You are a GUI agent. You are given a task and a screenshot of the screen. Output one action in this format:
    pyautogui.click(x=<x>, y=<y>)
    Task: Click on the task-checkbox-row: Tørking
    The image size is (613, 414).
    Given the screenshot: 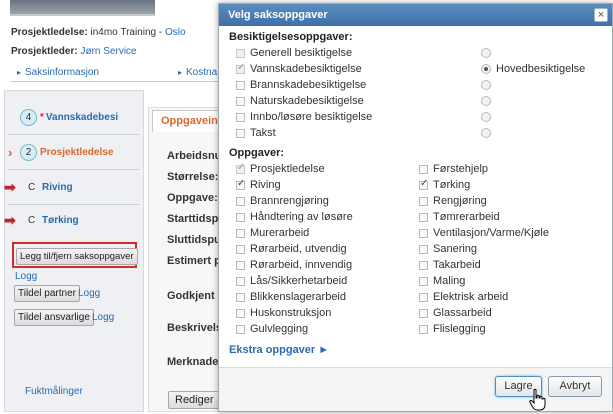 What is the action you would take?
    pyautogui.click(x=511, y=185)
    